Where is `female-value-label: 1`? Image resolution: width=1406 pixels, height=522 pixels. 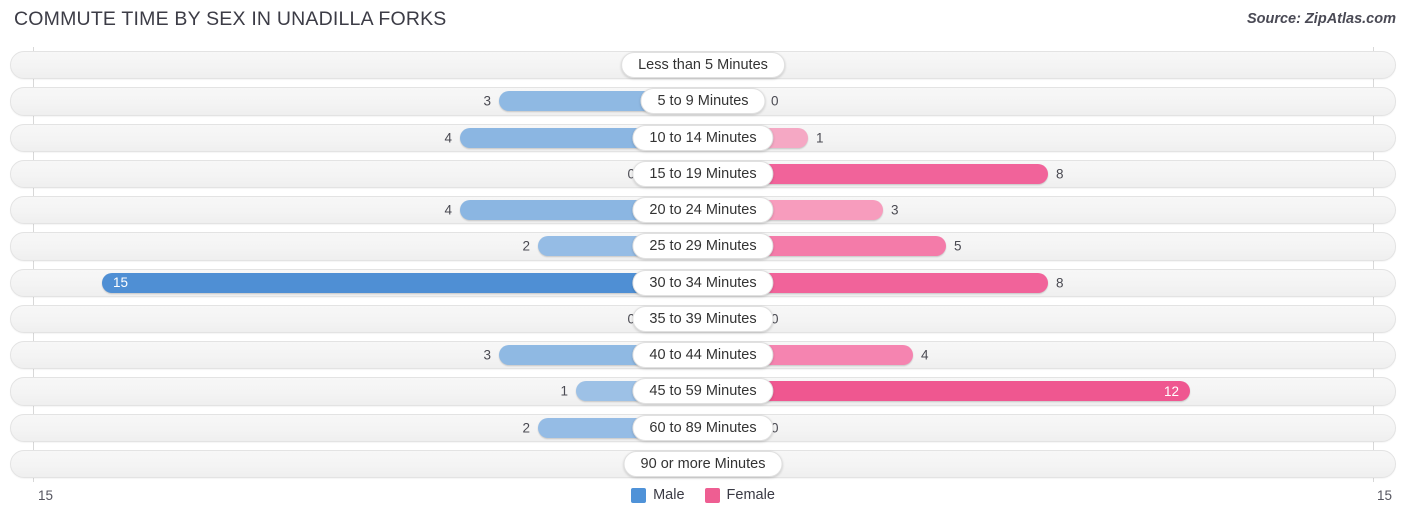
female-value-label: 1 is located at coordinates (820, 137).